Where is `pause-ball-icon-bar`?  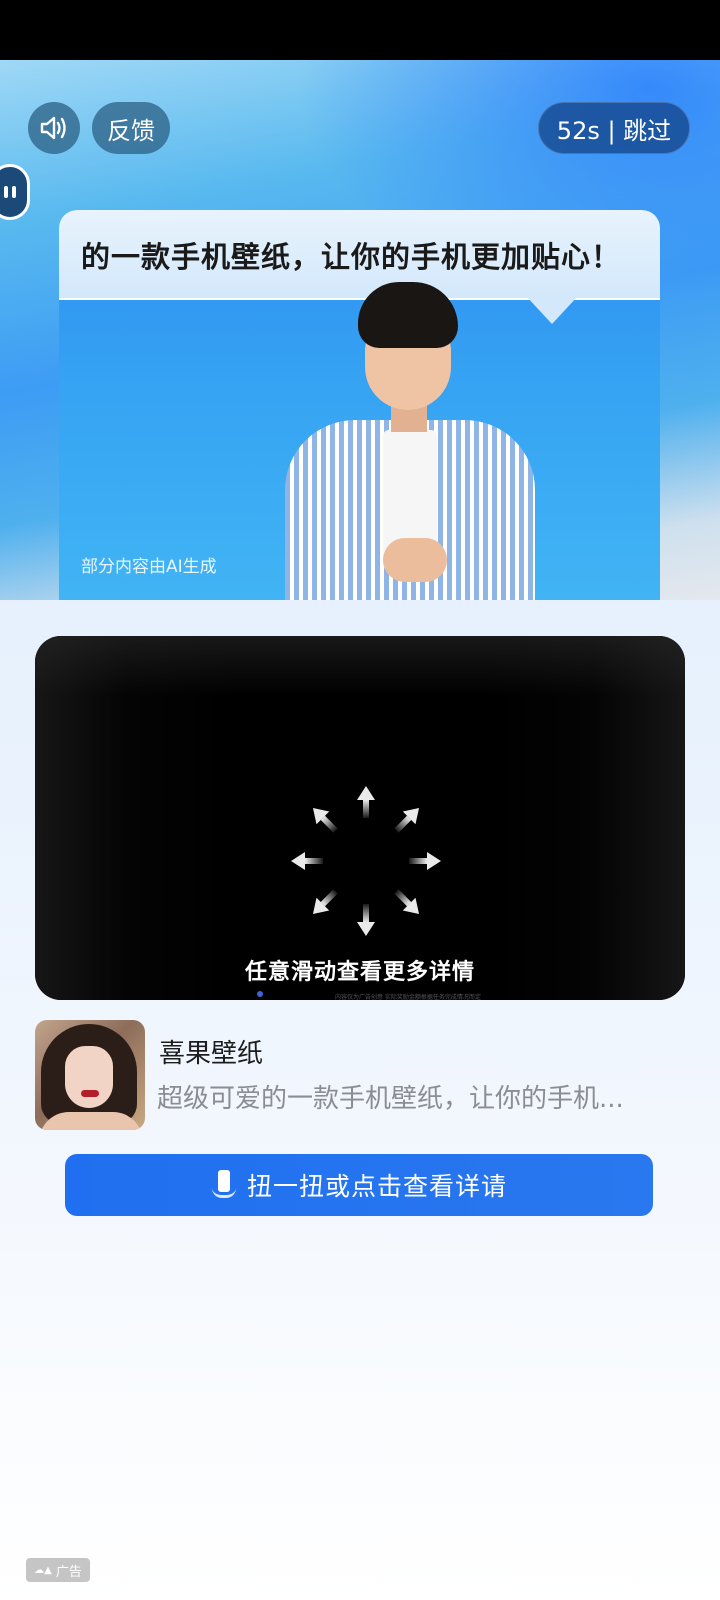 pause-ball-icon-bar is located at coordinates (14, 192).